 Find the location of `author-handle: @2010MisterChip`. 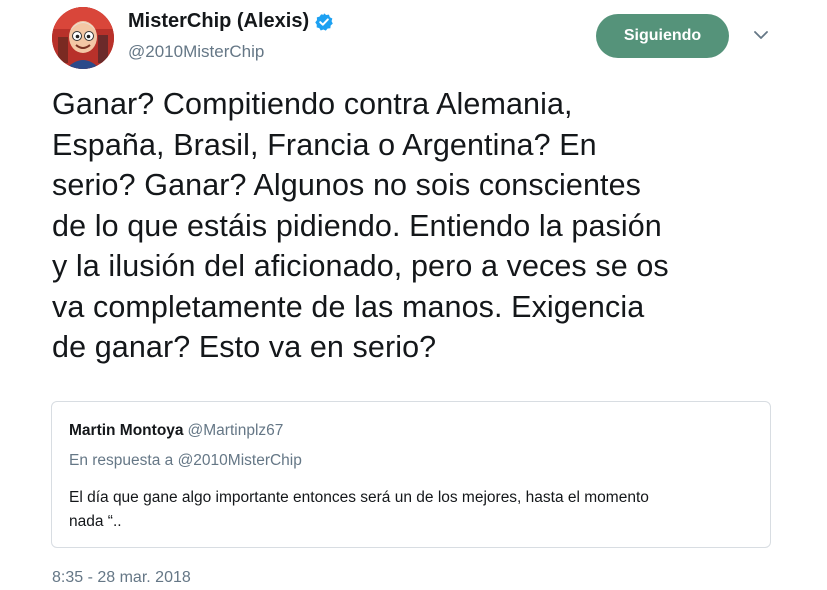

author-handle: @2010MisterChip is located at coordinates (196, 52).